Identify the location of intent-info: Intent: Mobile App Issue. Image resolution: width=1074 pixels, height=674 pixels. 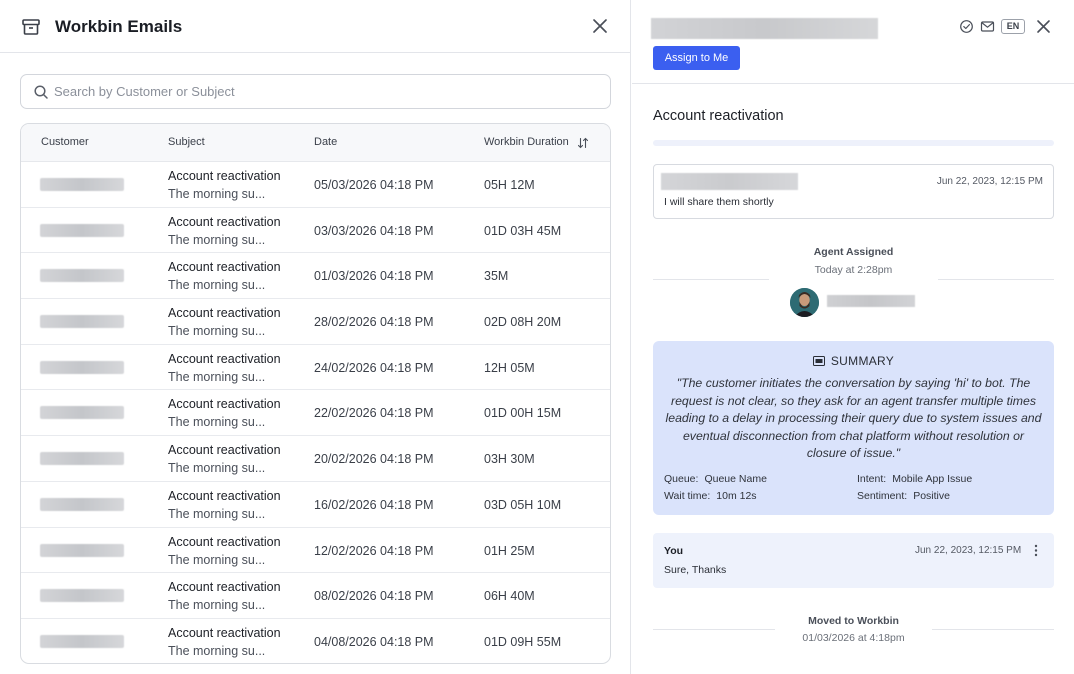
(914, 479).